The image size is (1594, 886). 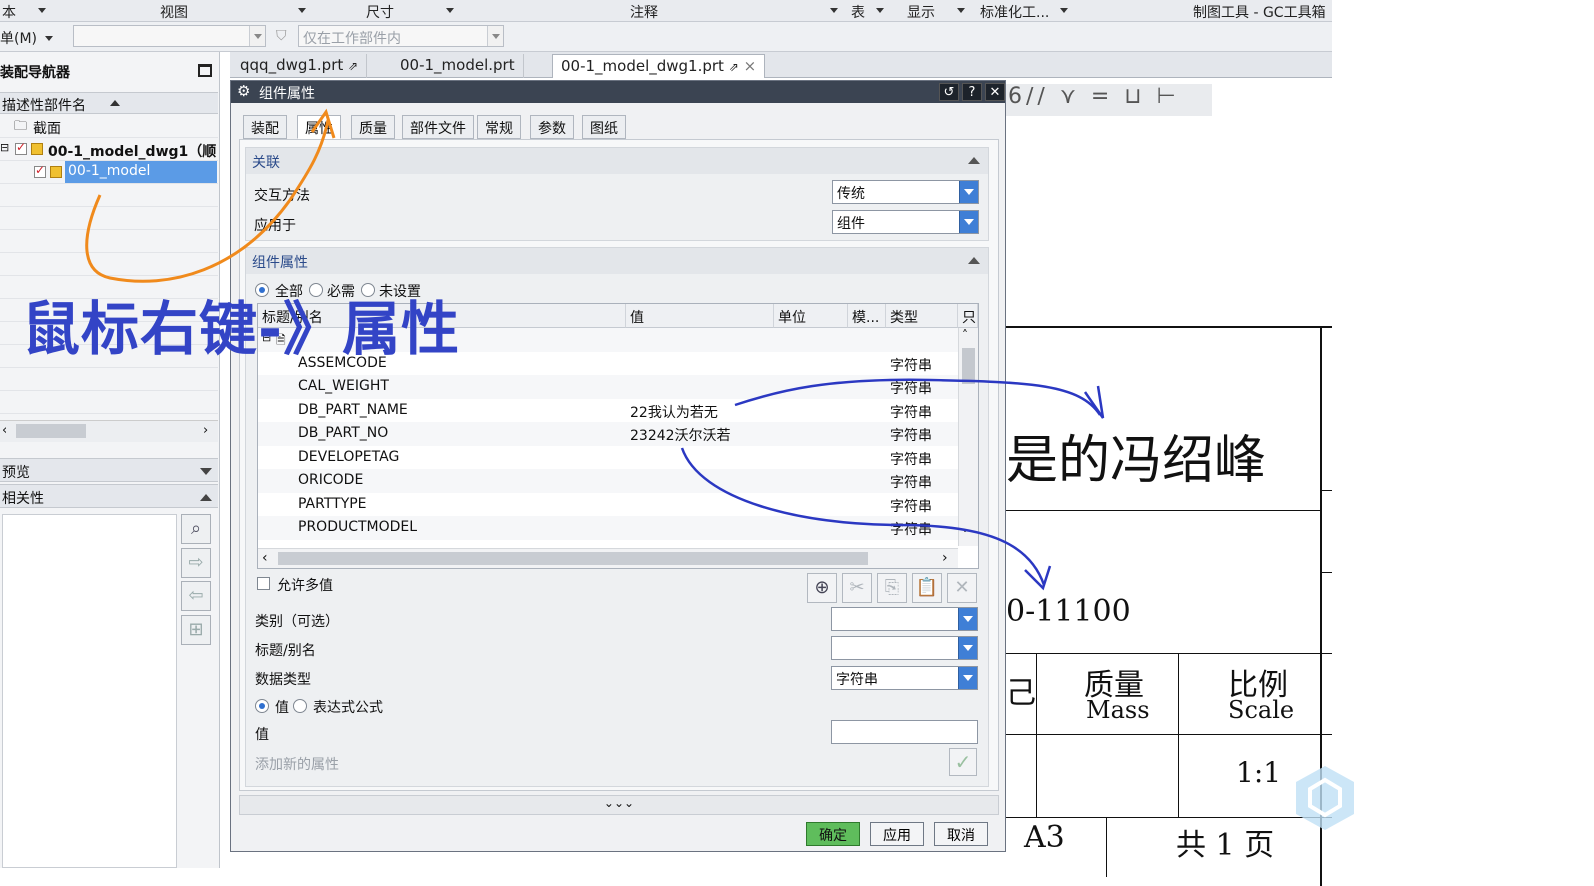 I want to click on copy-icon: ⎘, so click(x=892, y=588).